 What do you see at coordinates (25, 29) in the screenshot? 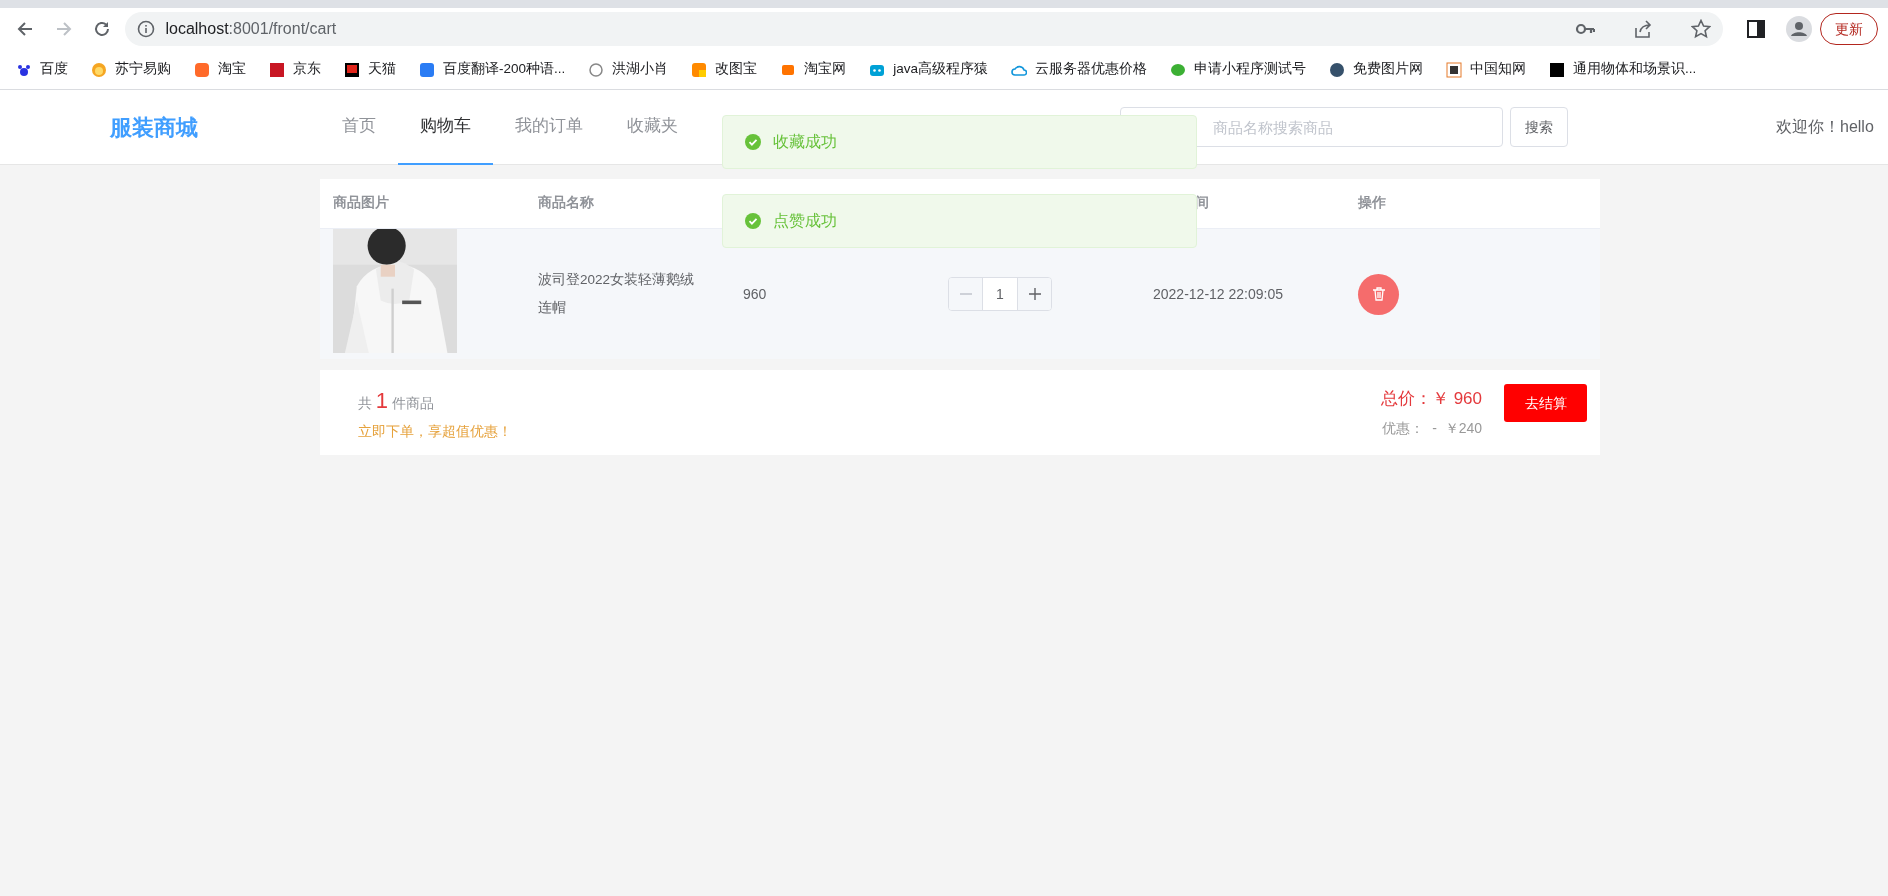
I see `back-arrow-icon` at bounding box center [25, 29].